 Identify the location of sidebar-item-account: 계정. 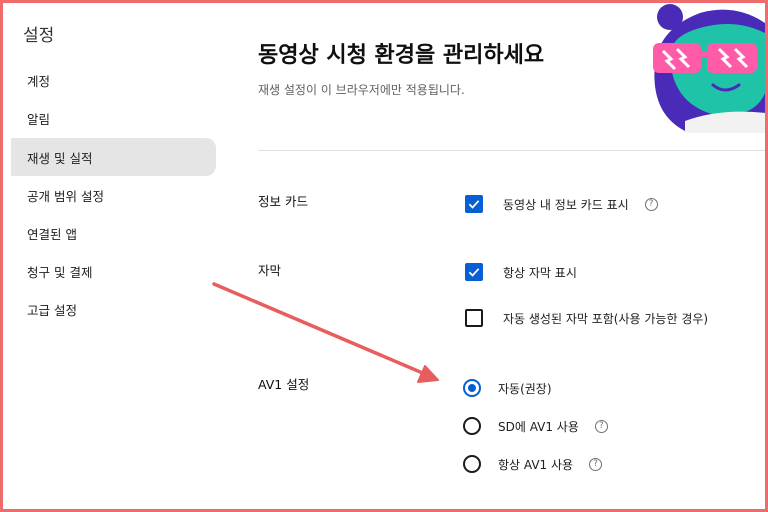
(113, 80).